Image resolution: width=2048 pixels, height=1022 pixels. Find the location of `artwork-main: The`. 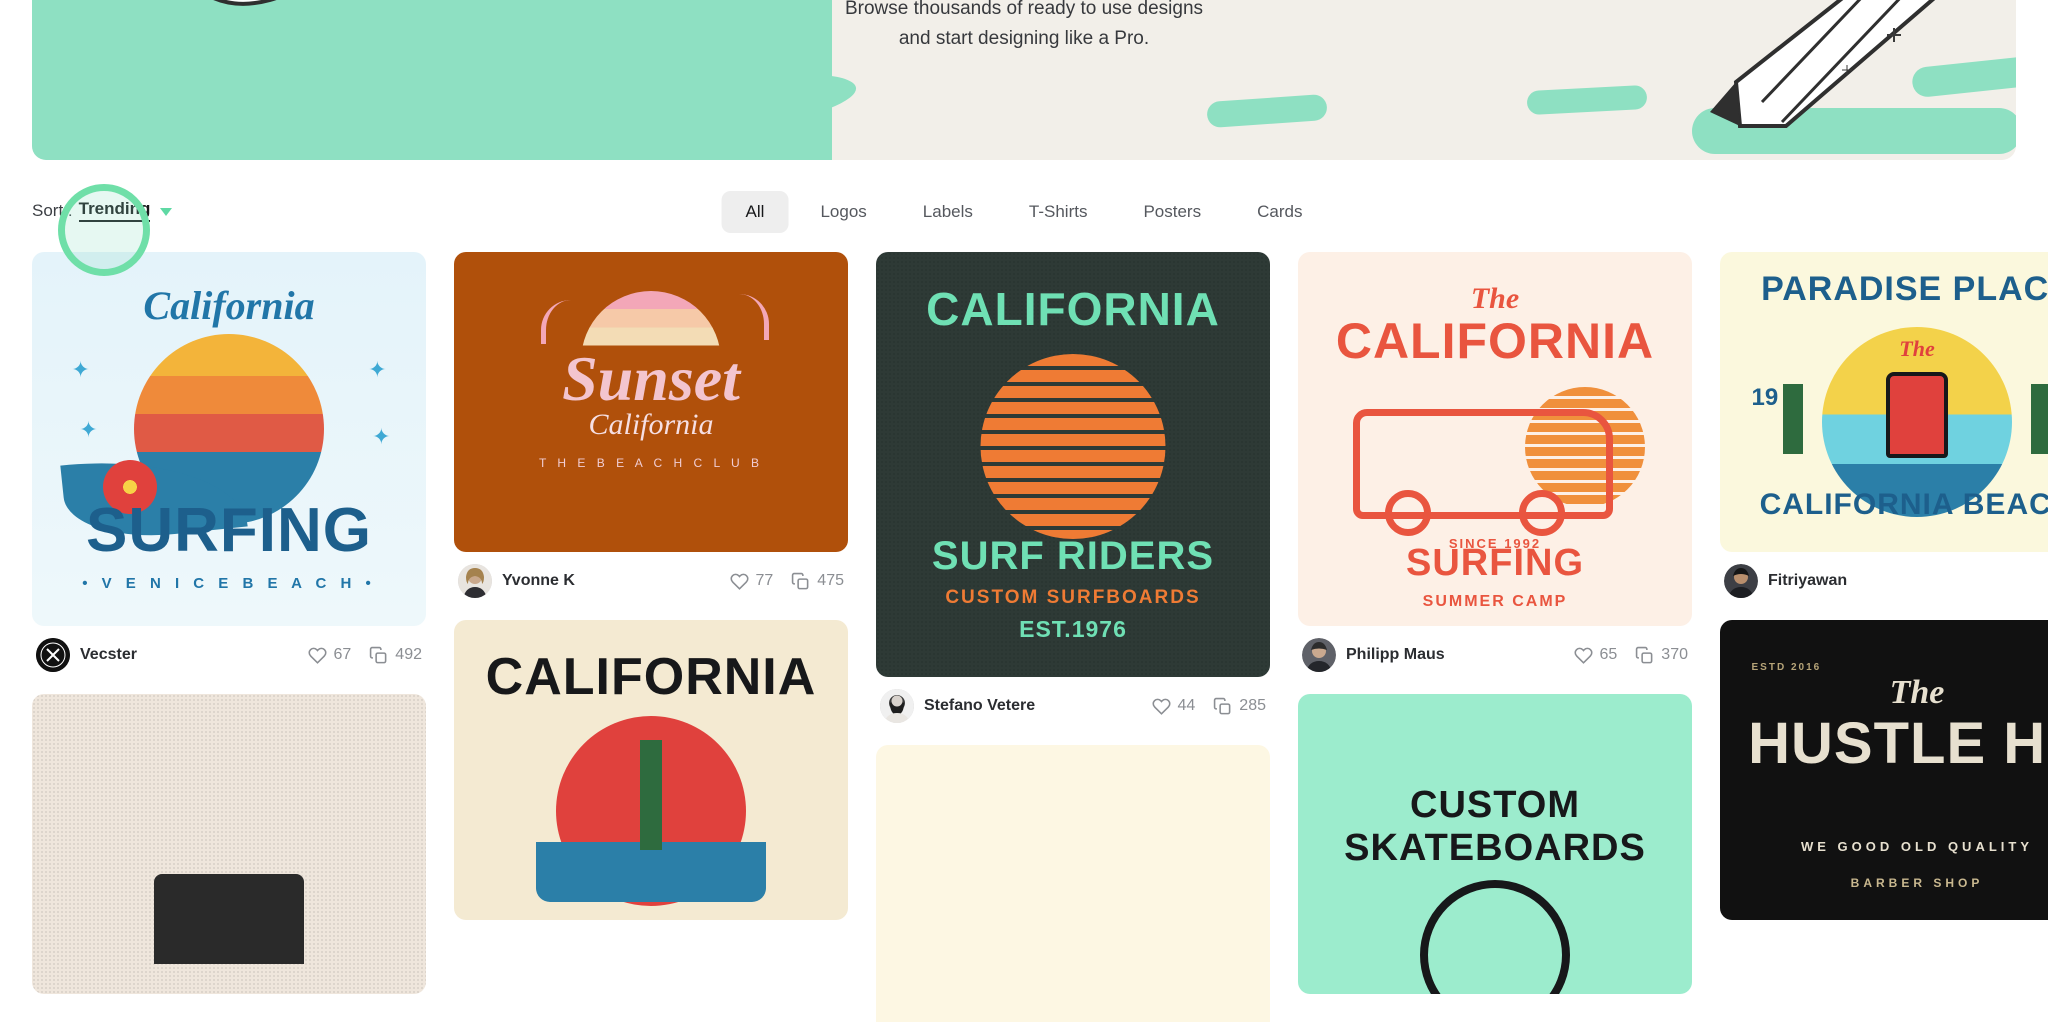

artwork-main: The is located at coordinates (1917, 348).